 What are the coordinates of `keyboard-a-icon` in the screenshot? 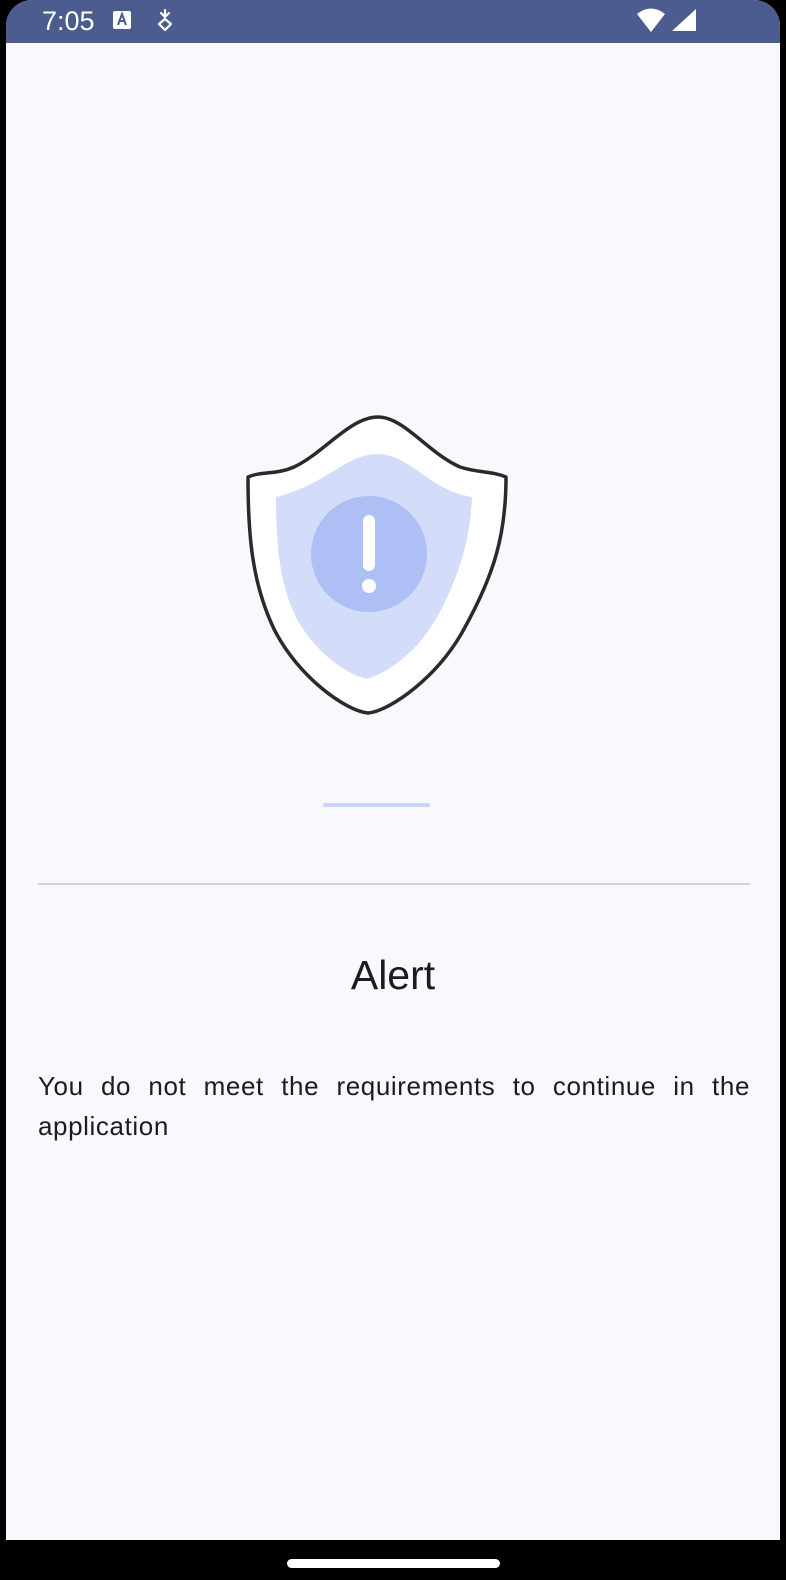 It's located at (122, 22).